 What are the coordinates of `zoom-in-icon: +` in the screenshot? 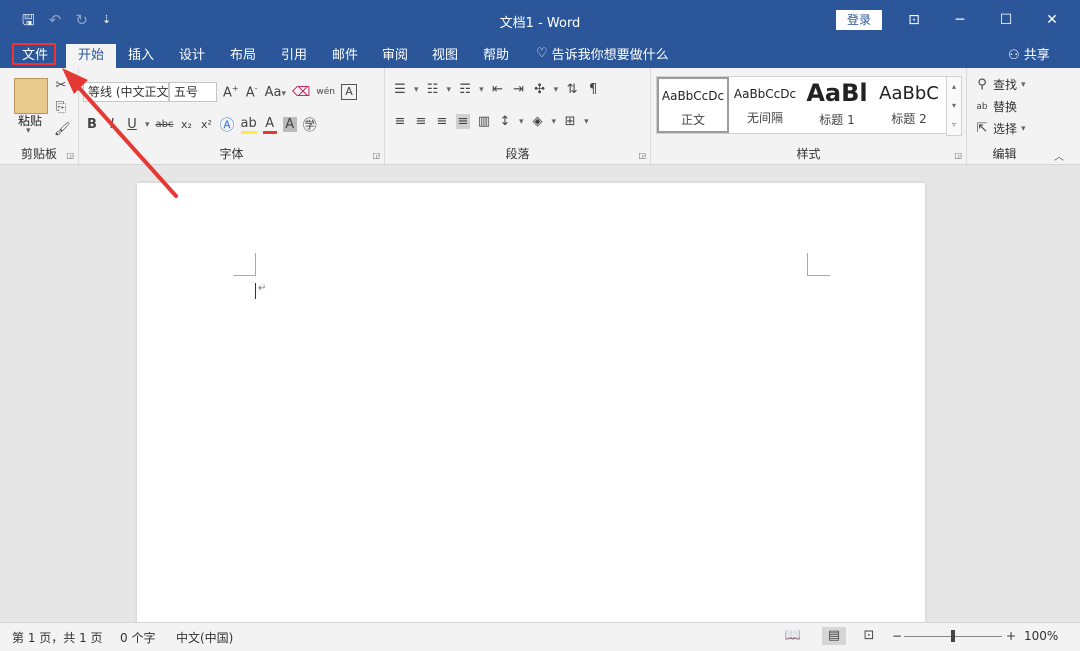 It's located at (1011, 636).